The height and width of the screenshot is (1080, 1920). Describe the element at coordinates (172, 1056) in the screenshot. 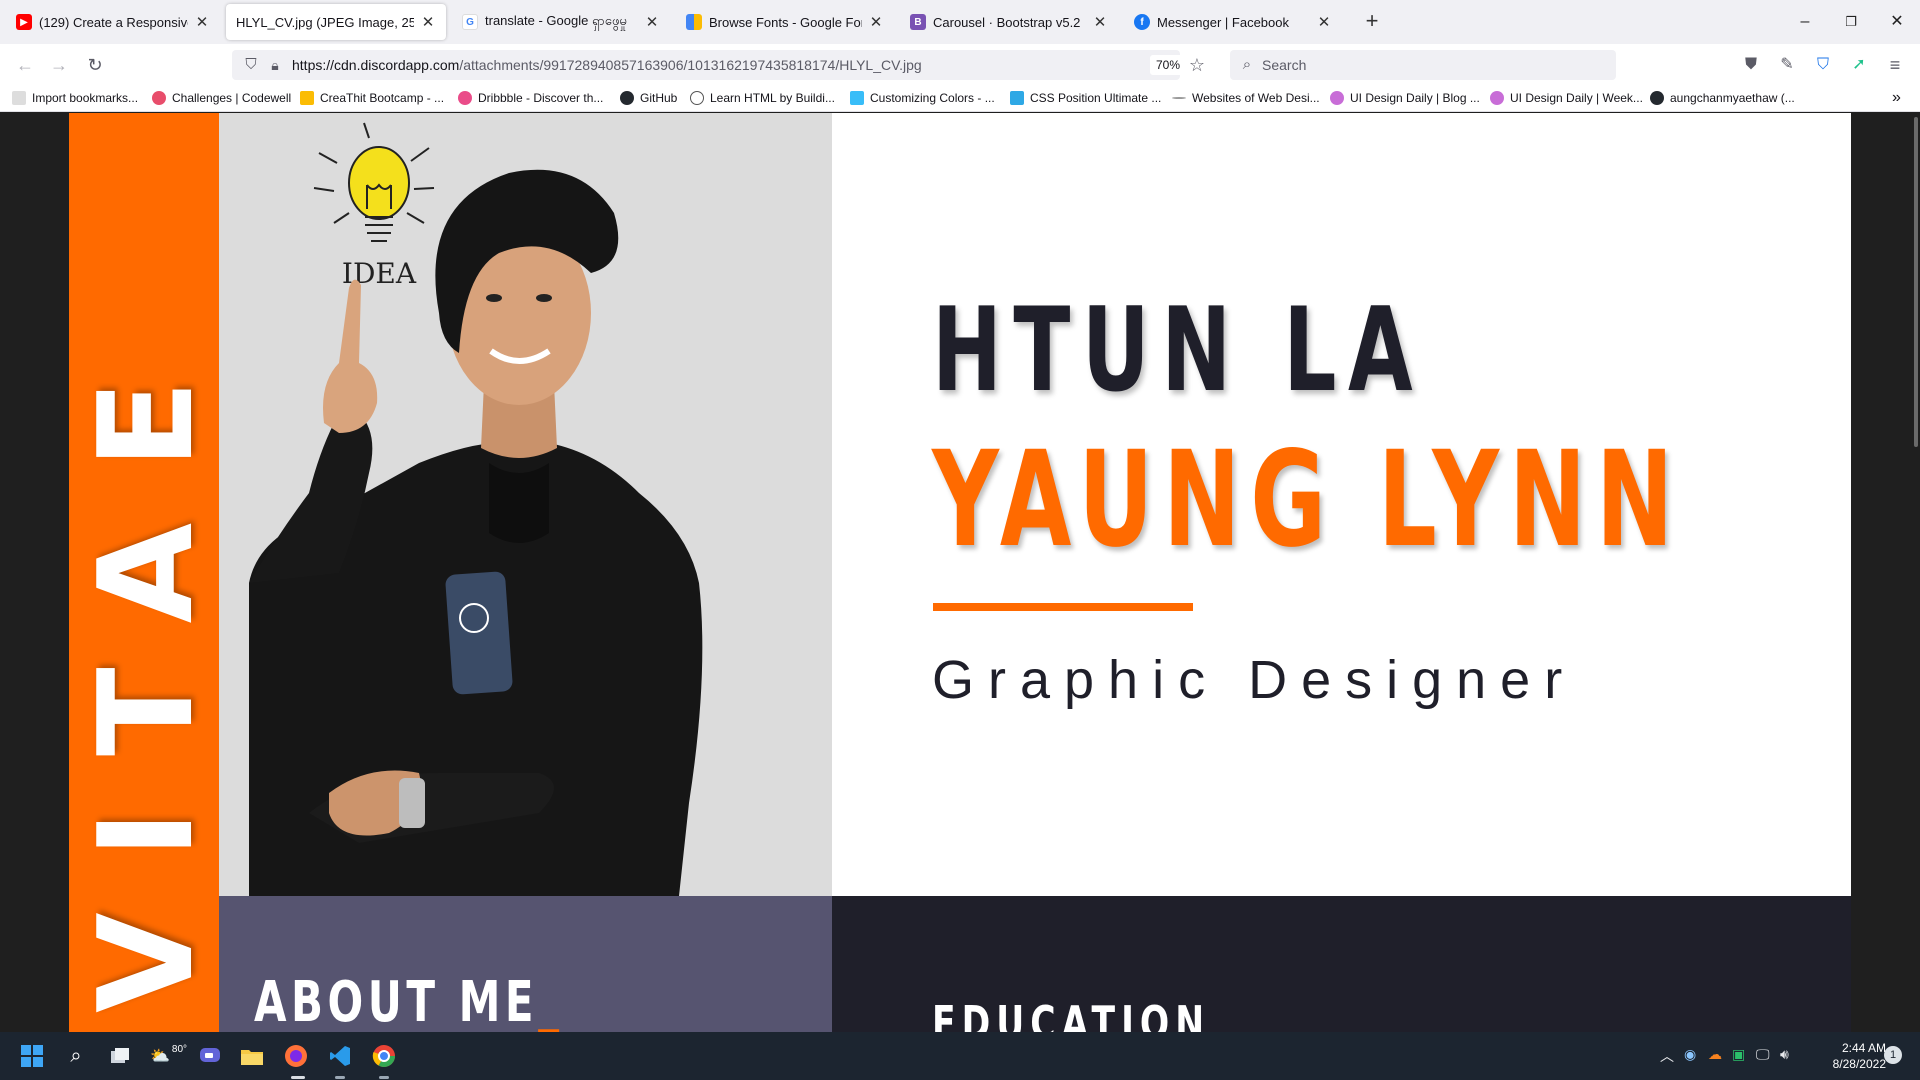

I see `weather-widget: ⛅ 80°` at that location.